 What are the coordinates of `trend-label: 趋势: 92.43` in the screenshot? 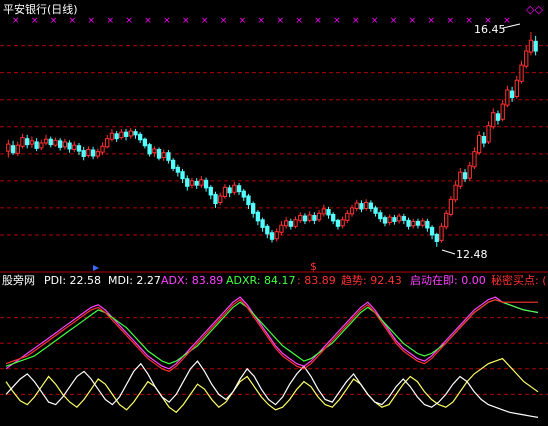 It's located at (371, 280).